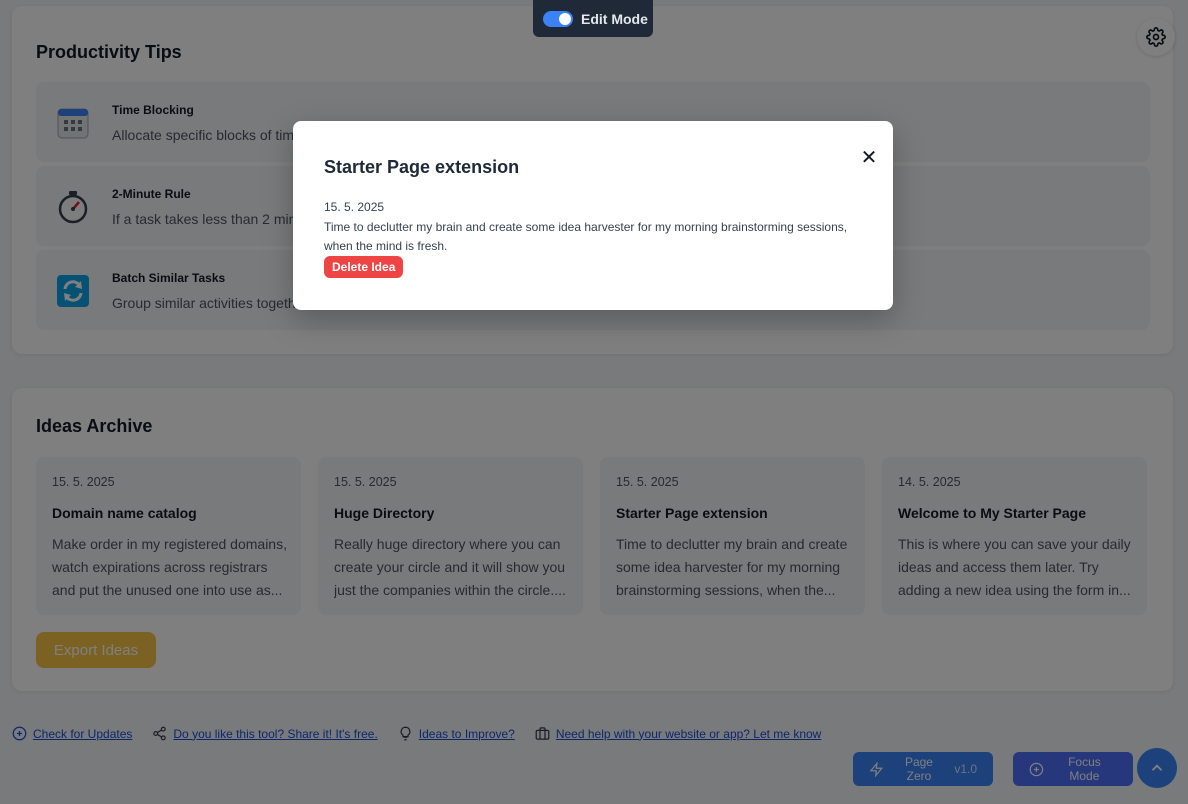 The image size is (1188, 804). I want to click on edit-mode-switch, so click(558, 18).